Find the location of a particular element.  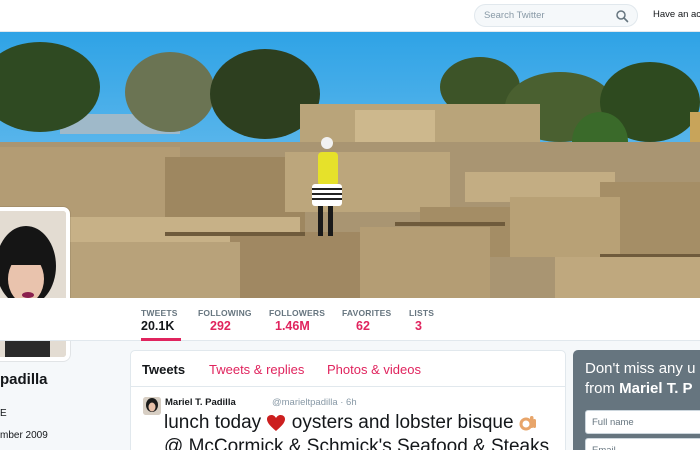

tweet-text-line2: @ McCormick & Schmick's Seafood & Steaks is located at coordinates (357, 443).